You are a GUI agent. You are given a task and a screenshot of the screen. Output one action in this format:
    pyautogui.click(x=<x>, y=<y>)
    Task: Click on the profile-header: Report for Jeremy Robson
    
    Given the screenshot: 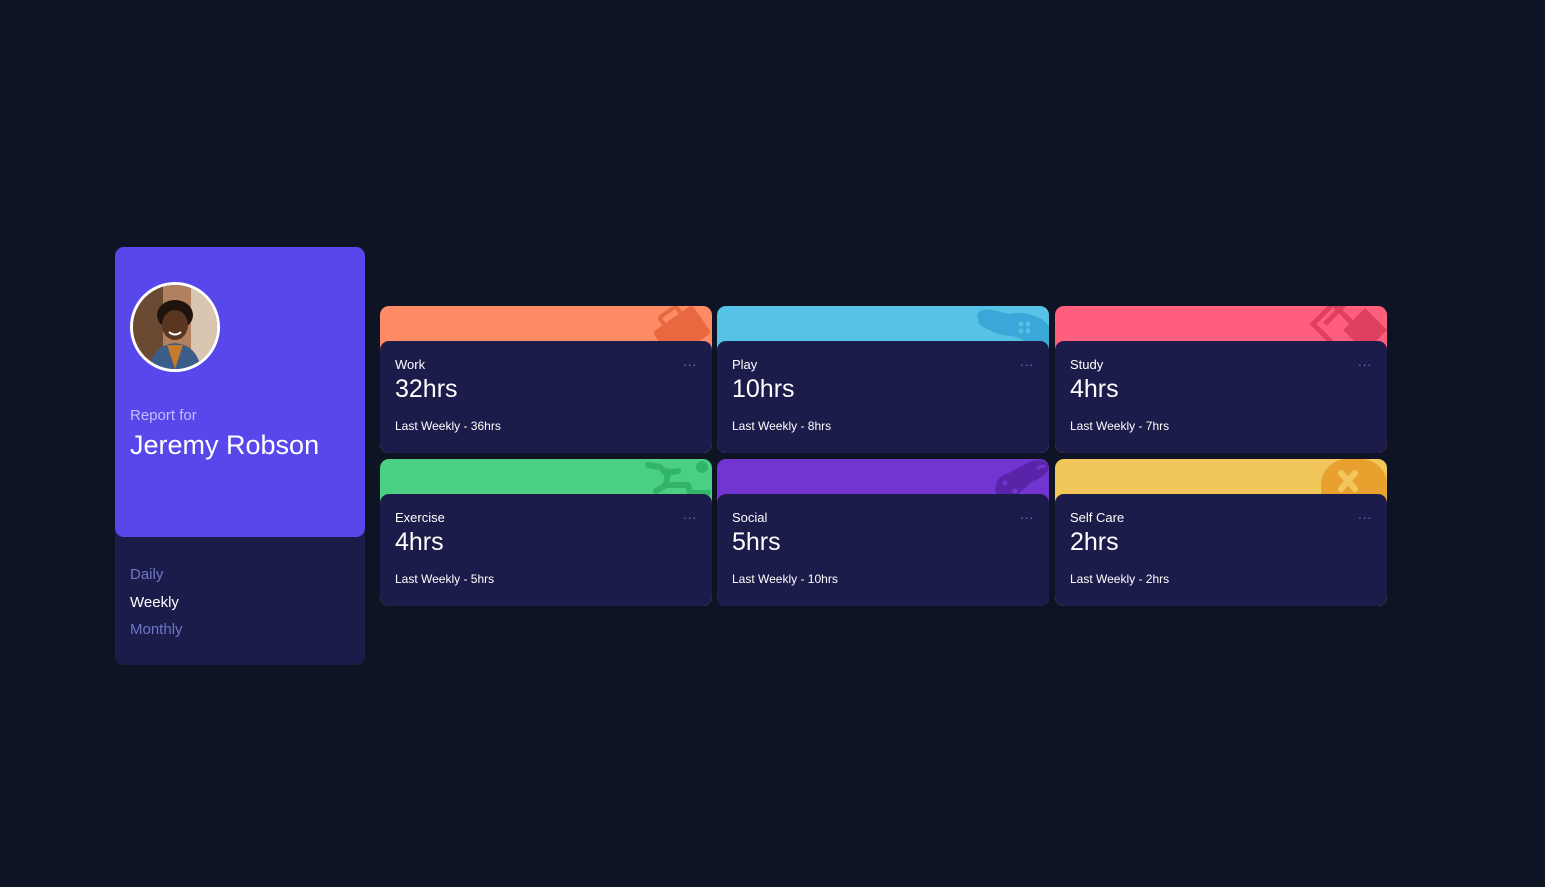 What is the action you would take?
    pyautogui.click(x=240, y=392)
    